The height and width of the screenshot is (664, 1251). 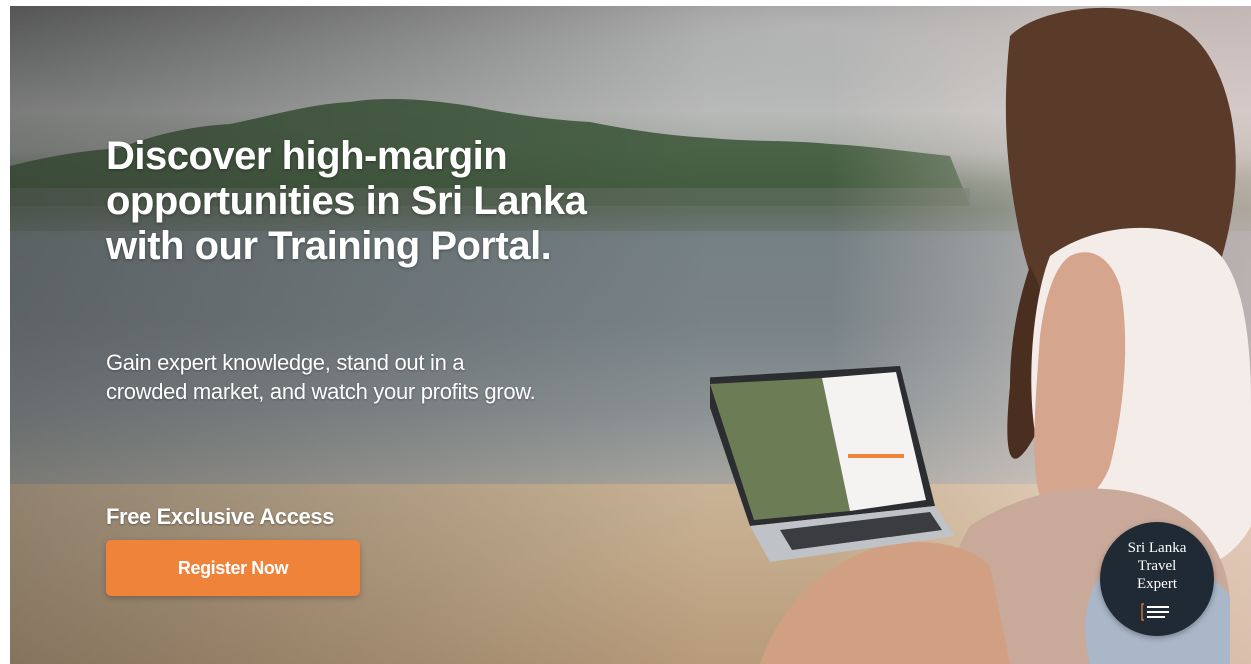 What do you see at coordinates (1157, 584) in the screenshot?
I see `badge-line-3: Expert` at bounding box center [1157, 584].